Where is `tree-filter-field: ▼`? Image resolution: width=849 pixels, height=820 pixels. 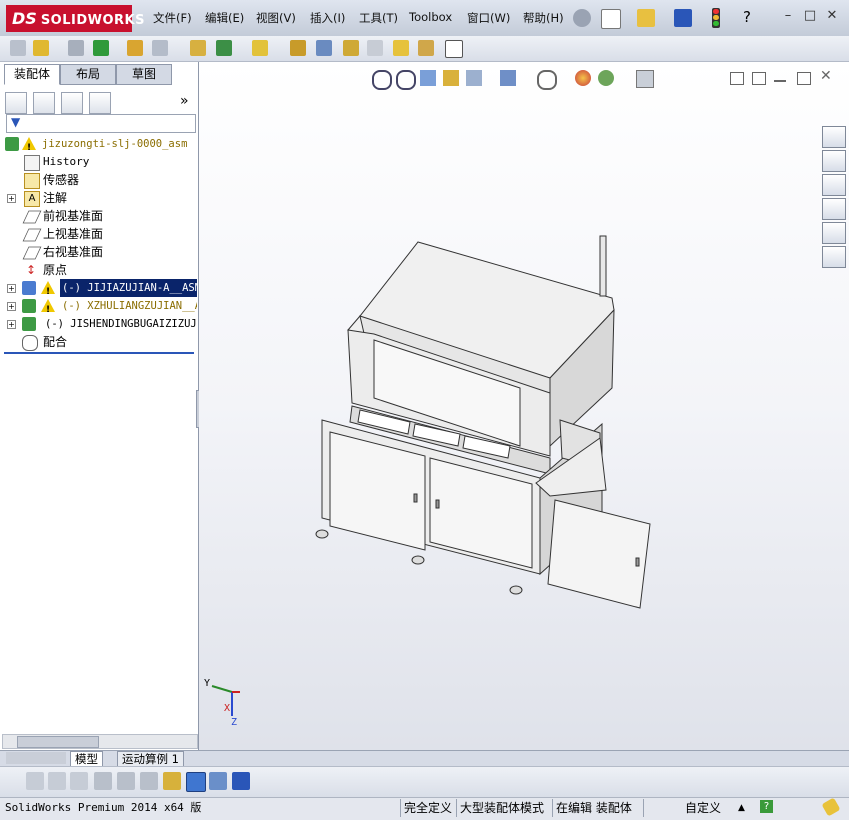 tree-filter-field: ▼ is located at coordinates (101, 123).